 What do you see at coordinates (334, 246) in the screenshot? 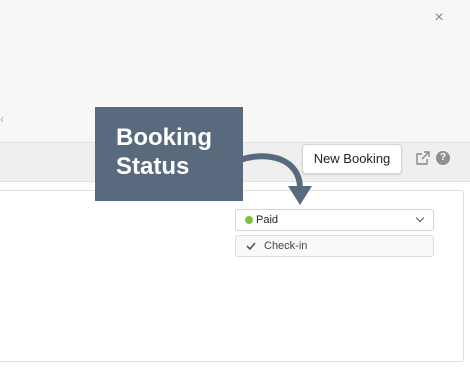
I see `checkin-menu-item: Check-in` at bounding box center [334, 246].